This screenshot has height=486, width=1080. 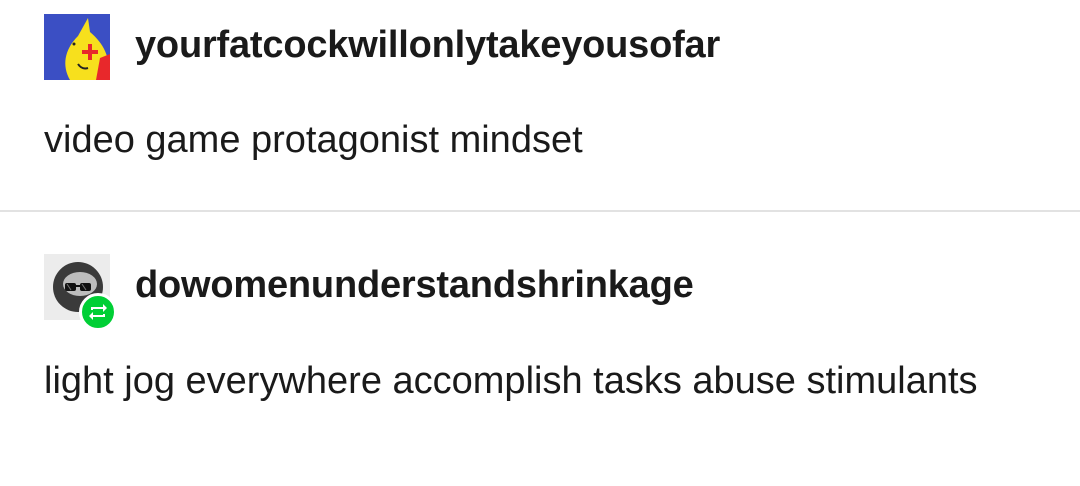 What do you see at coordinates (427, 45) in the screenshot?
I see `post-username: yourfatcockwillonlytakeyousofar` at bounding box center [427, 45].